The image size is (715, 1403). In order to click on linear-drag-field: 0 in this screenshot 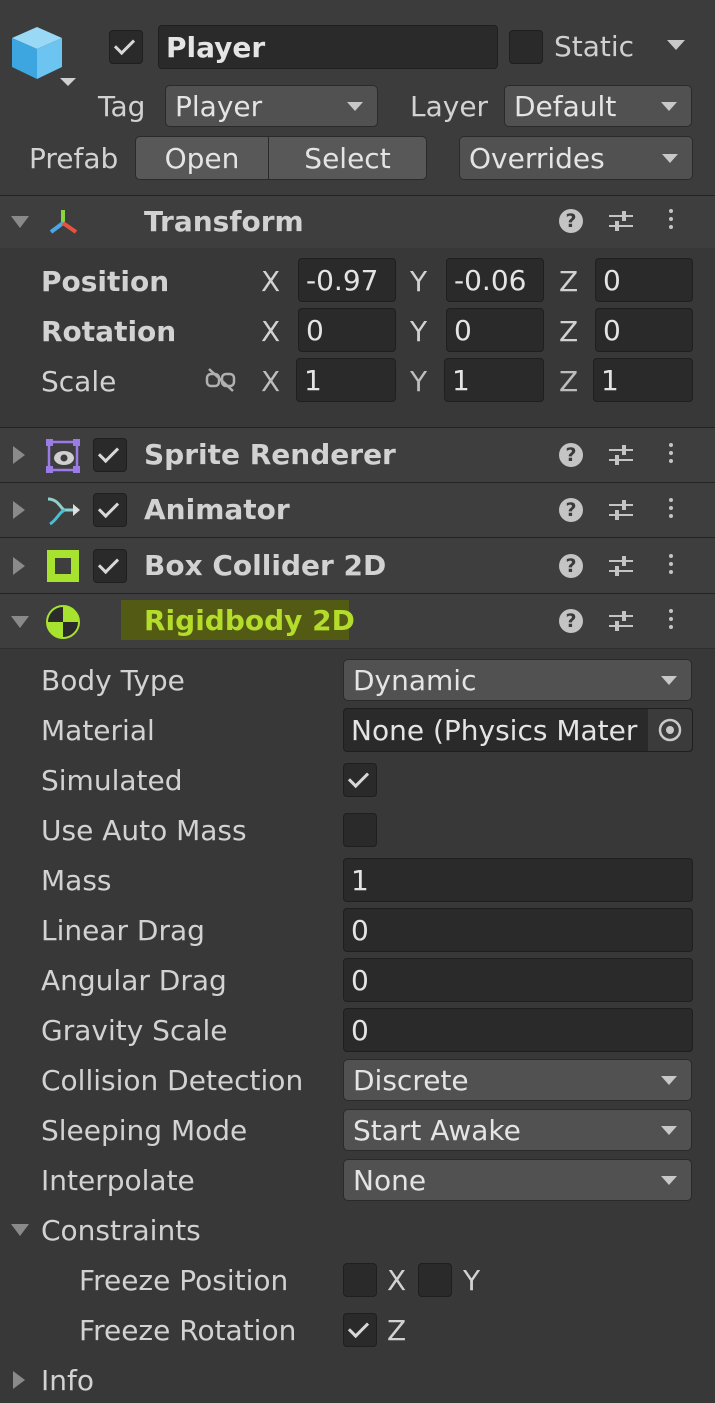, I will do `click(518, 930)`.